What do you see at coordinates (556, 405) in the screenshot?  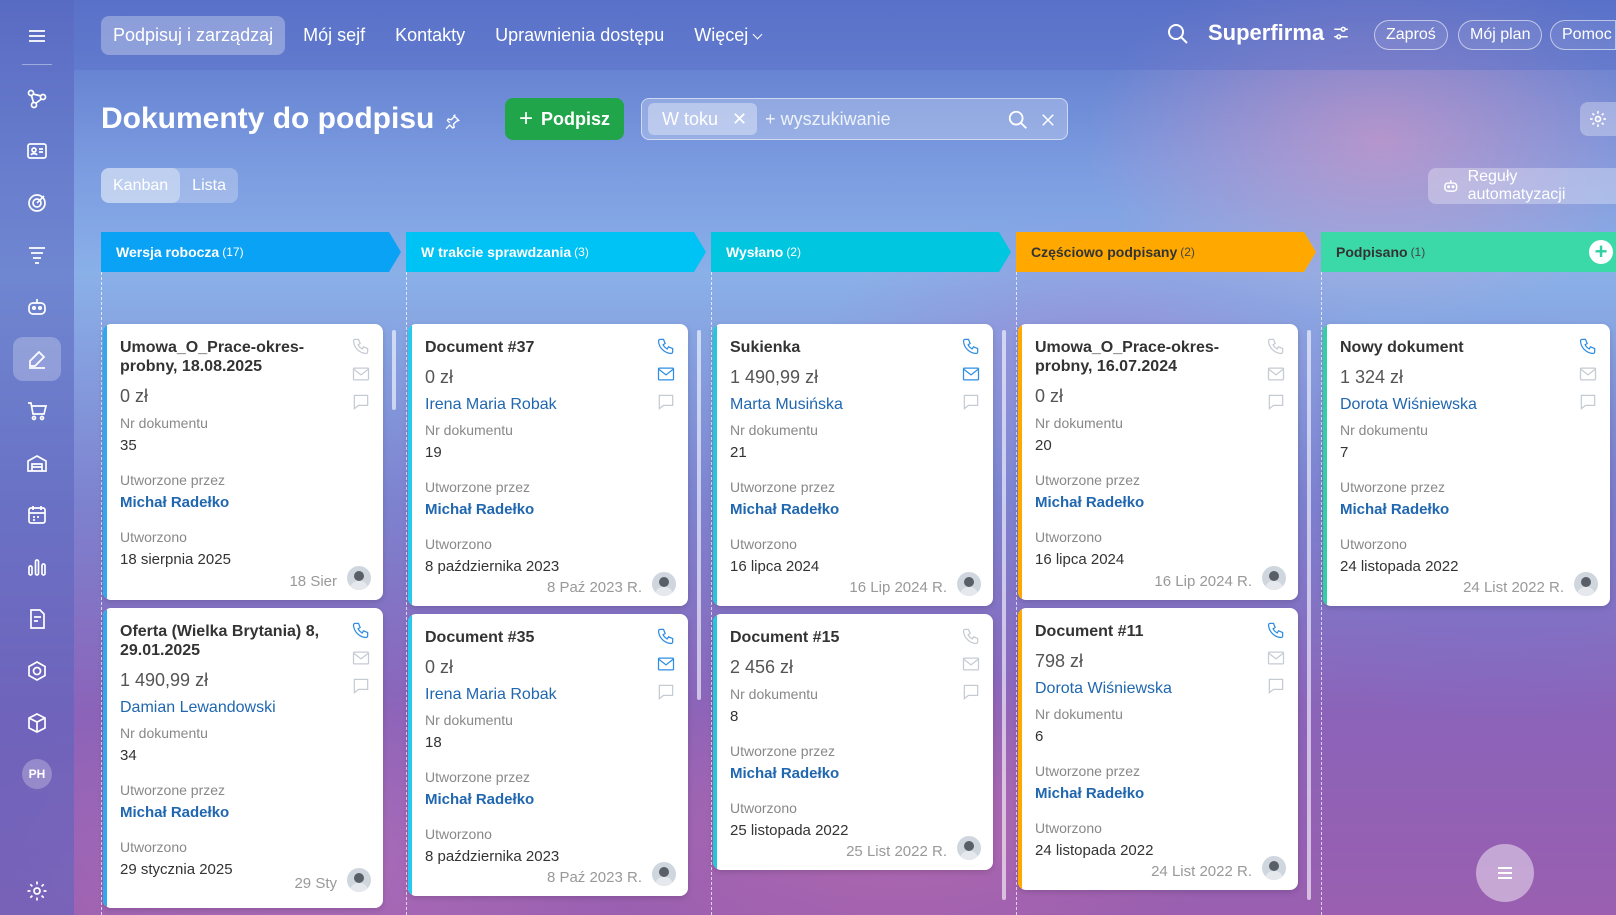 I see `contact-link: Irena Maria Robak` at bounding box center [556, 405].